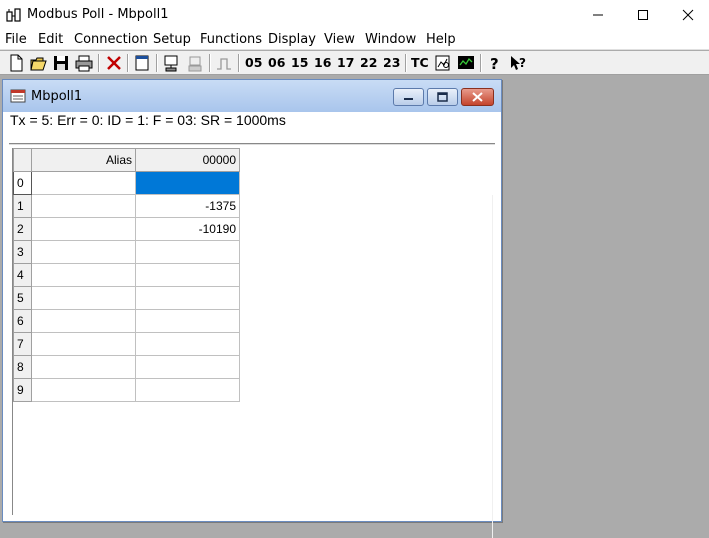 This screenshot has width=709, height=538. What do you see at coordinates (187, 183) in the screenshot?
I see `value-cell-selected` at bounding box center [187, 183].